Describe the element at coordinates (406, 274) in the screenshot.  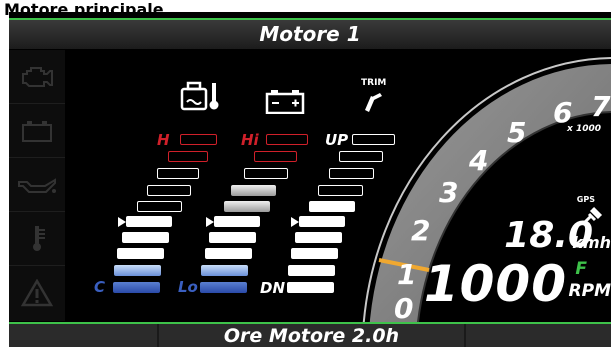
I see `tachometer-scale-label: 1` at that location.